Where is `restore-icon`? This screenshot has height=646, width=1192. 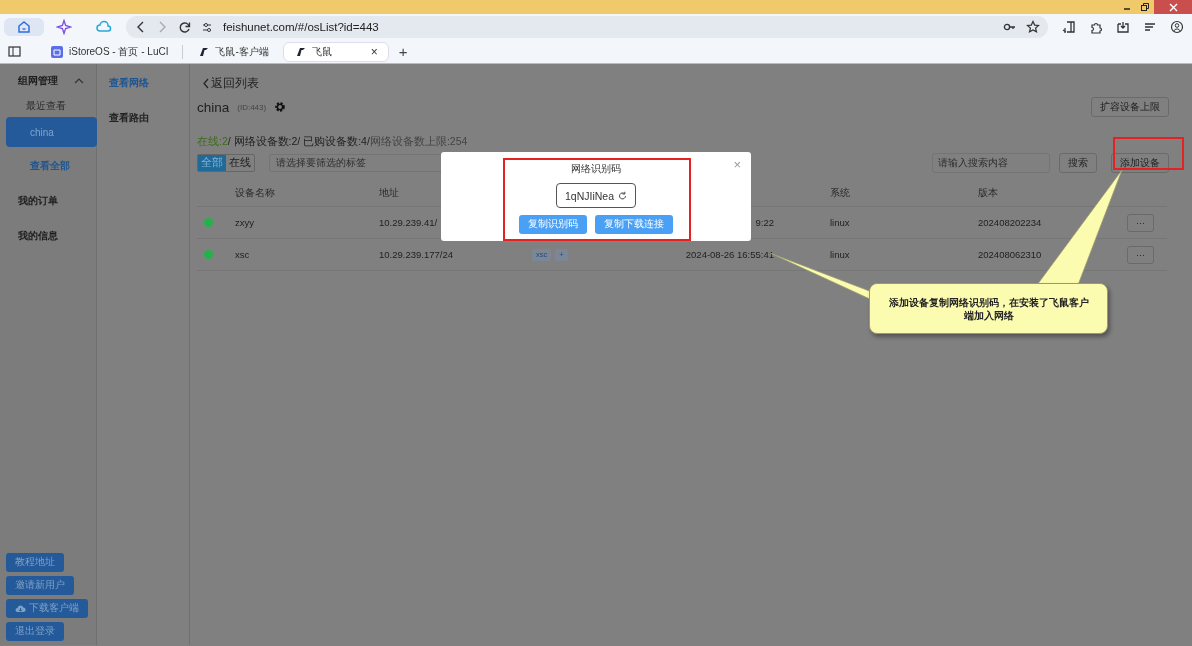 restore-icon is located at coordinates (1145, 7).